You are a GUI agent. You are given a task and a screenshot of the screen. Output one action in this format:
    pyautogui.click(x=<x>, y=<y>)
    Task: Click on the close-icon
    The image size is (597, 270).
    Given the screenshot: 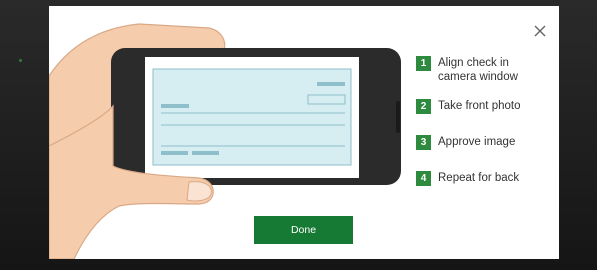 What is the action you would take?
    pyautogui.click(x=540, y=31)
    